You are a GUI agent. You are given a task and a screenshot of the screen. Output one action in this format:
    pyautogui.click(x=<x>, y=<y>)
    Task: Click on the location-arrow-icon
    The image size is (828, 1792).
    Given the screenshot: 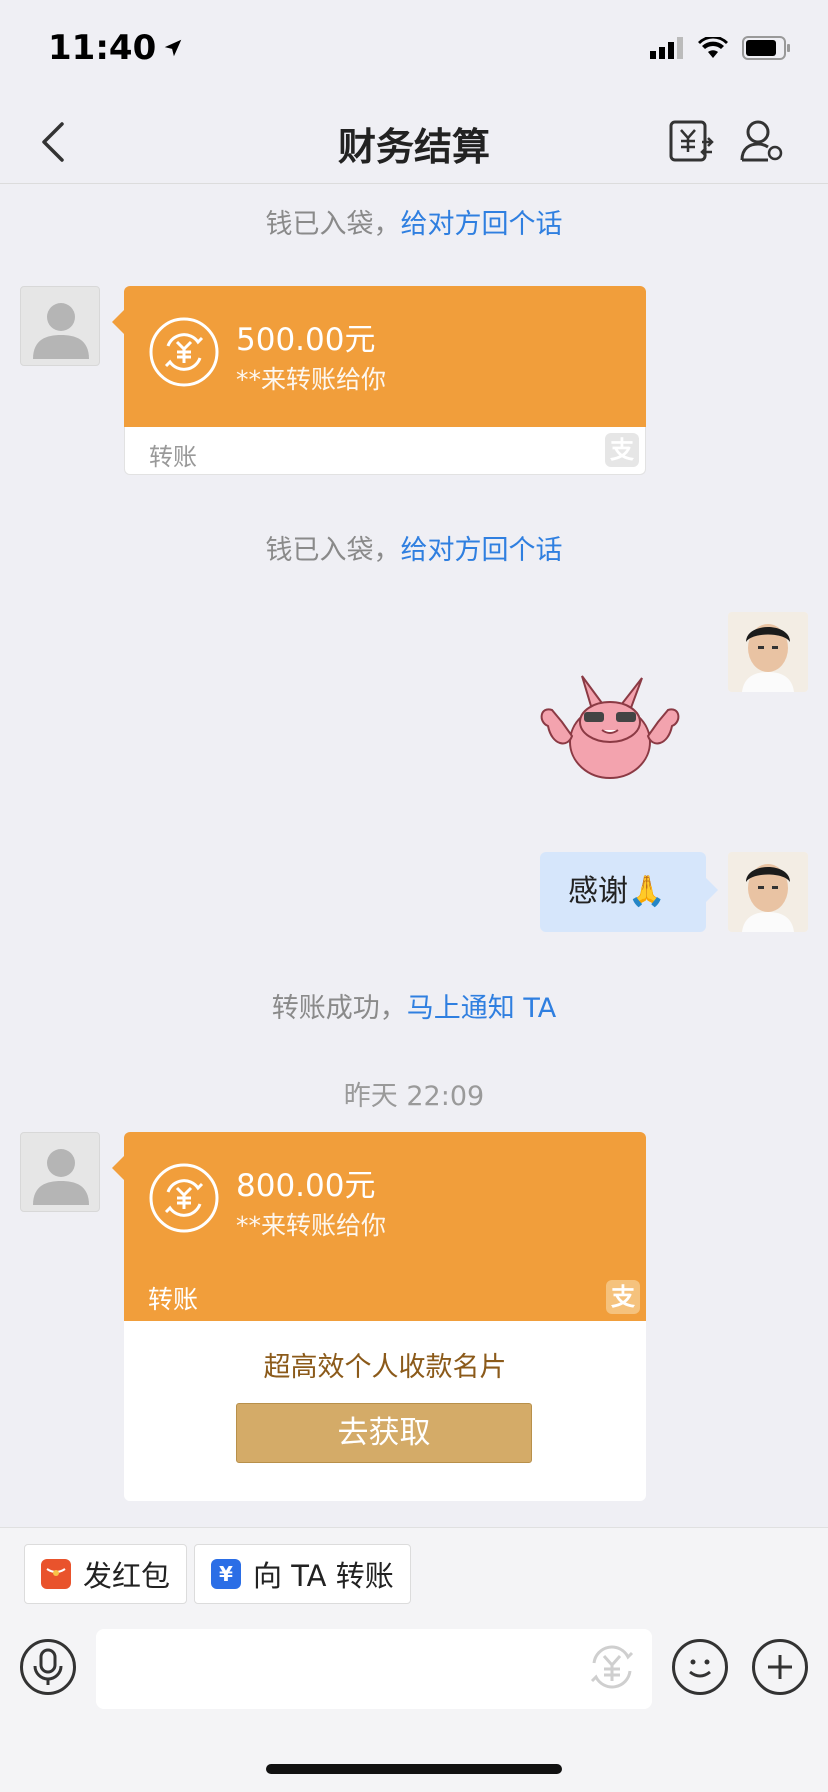 What is the action you would take?
    pyautogui.click(x=173, y=48)
    